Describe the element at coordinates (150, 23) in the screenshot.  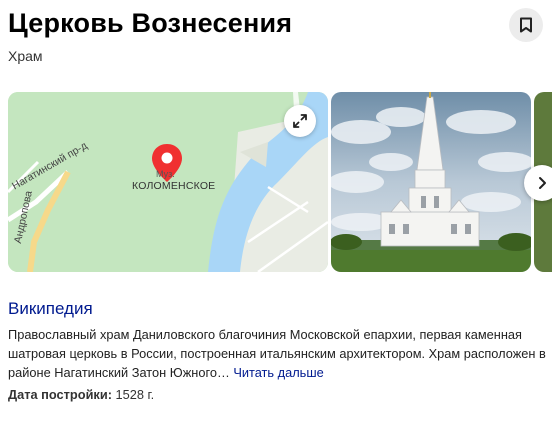
I see `place-title: Церковь Вознесения` at that location.